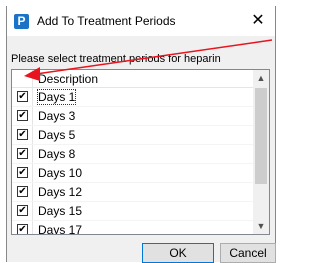 The image size is (320, 263). Describe the element at coordinates (106, 21) in the screenshot. I see `dialog-title: Add To Treatment Periods` at that location.